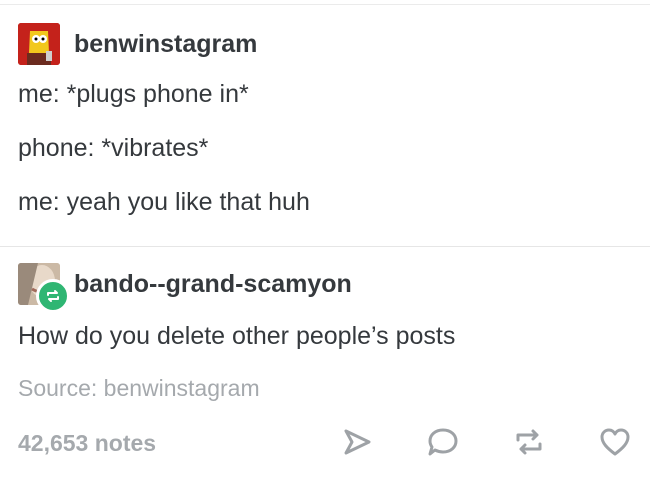 Image resolution: width=650 pixels, height=491 pixels. I want to click on post-divider, so click(325, 246).